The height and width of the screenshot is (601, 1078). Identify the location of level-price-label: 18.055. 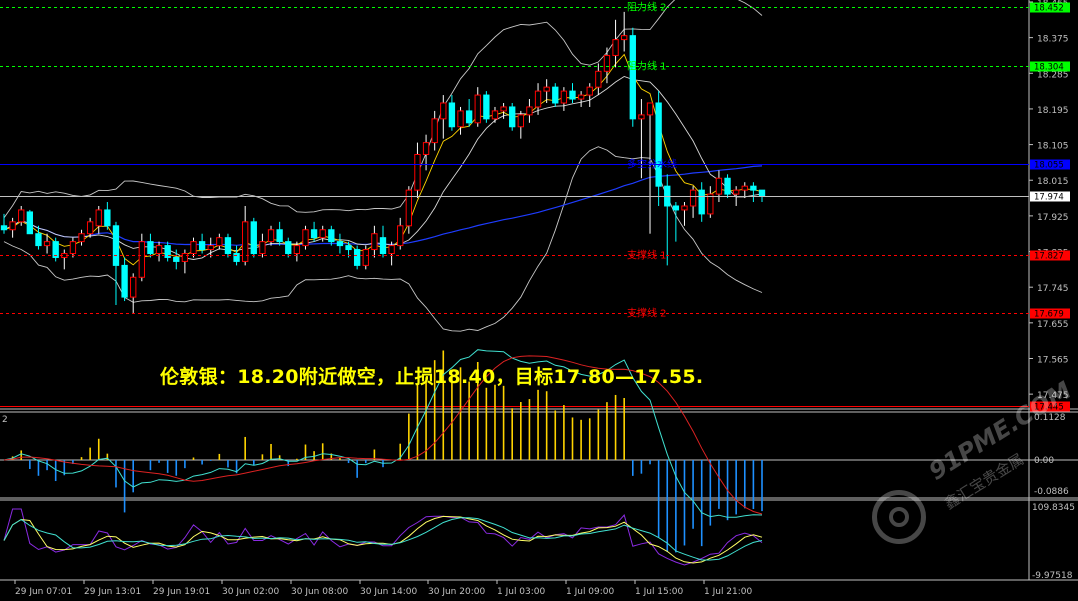
(1049, 166).